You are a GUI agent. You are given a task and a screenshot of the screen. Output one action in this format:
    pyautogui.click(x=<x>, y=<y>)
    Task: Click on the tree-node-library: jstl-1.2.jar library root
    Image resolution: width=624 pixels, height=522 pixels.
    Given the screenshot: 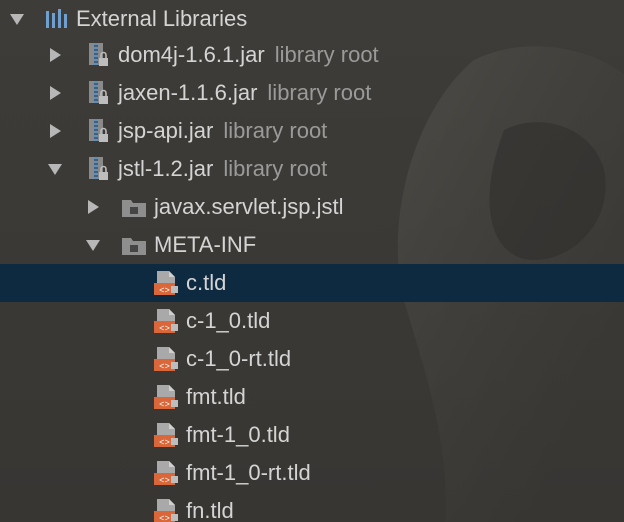 What is the action you would take?
    pyautogui.click(x=312, y=169)
    